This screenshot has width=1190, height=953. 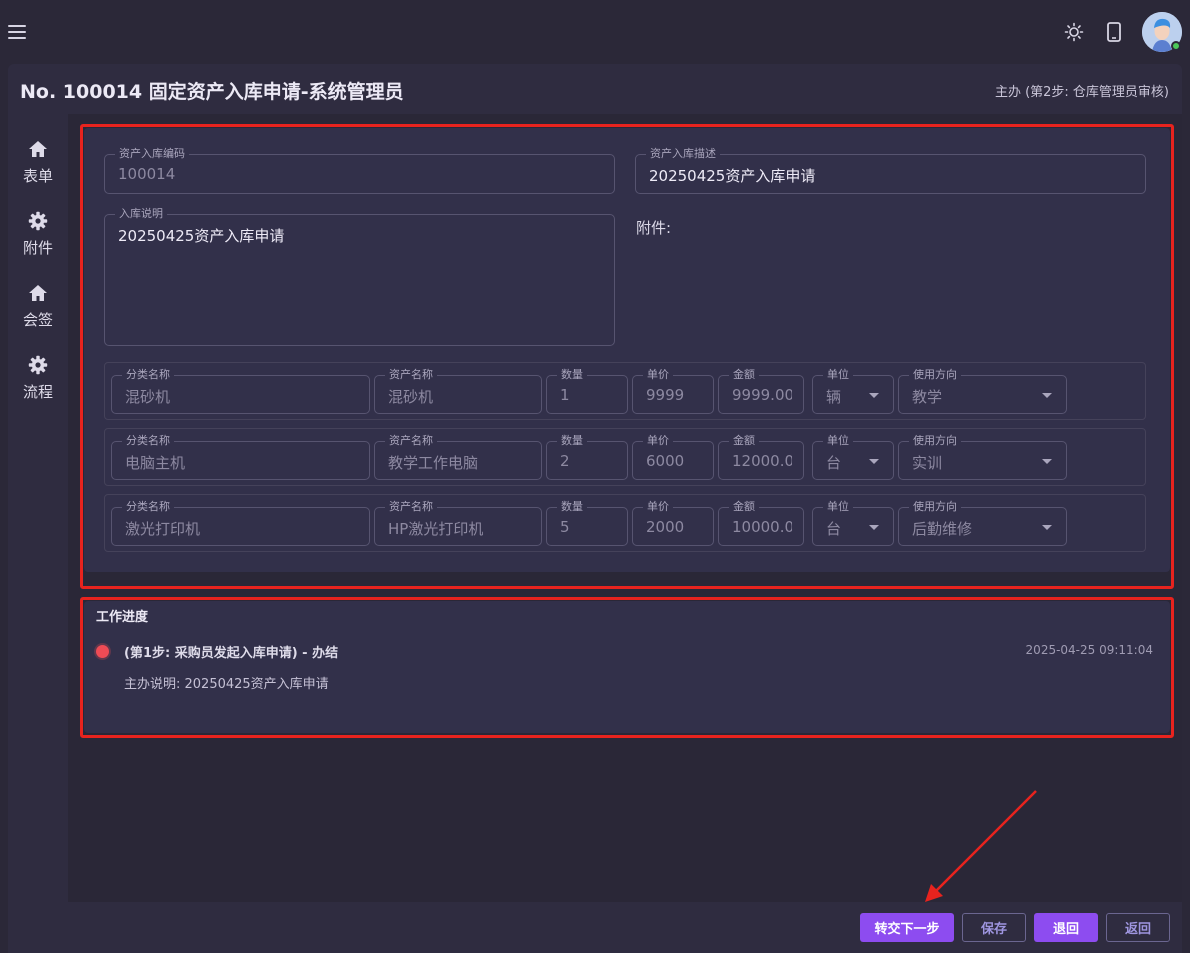 What do you see at coordinates (565, 461) in the screenshot?
I see `field-value: 2` at bounding box center [565, 461].